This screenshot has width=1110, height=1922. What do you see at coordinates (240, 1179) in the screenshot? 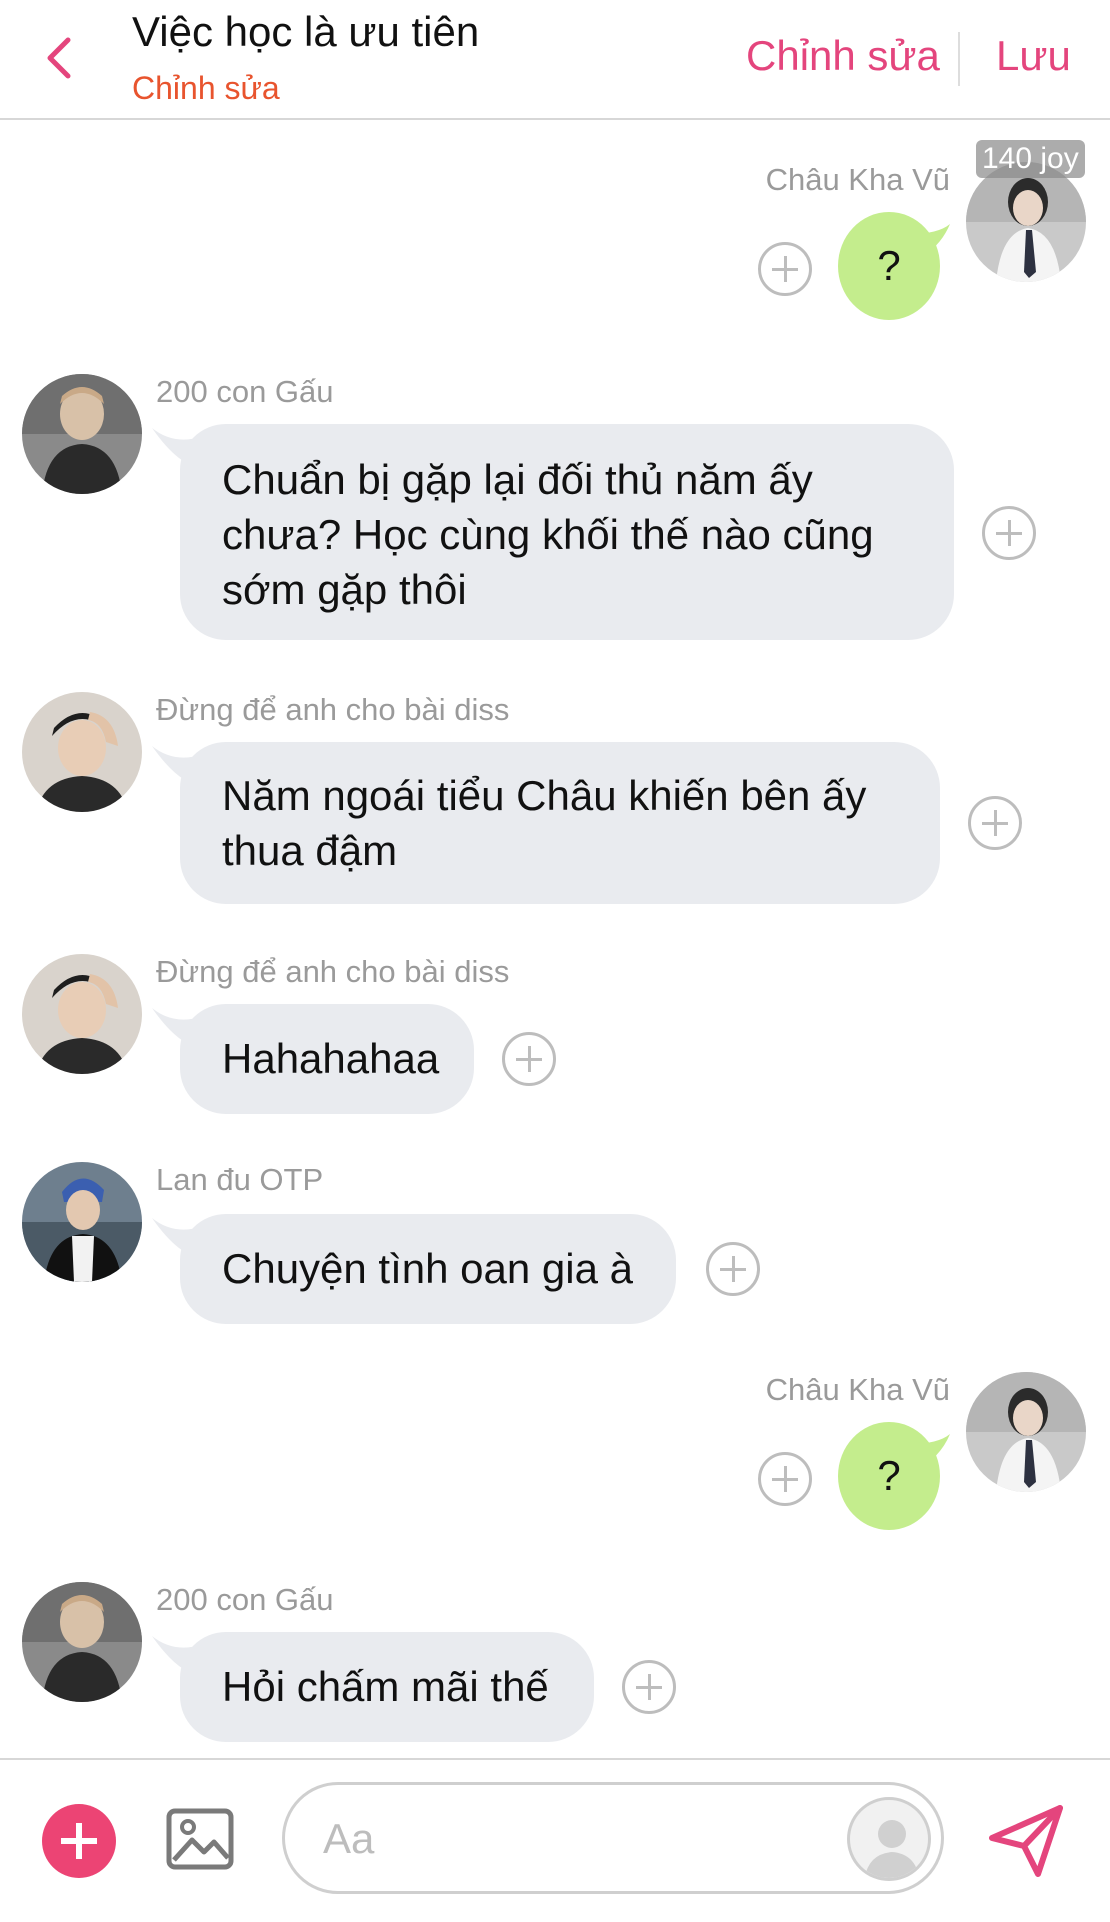
I see `sender-name: Lan đu OTP` at bounding box center [240, 1179].